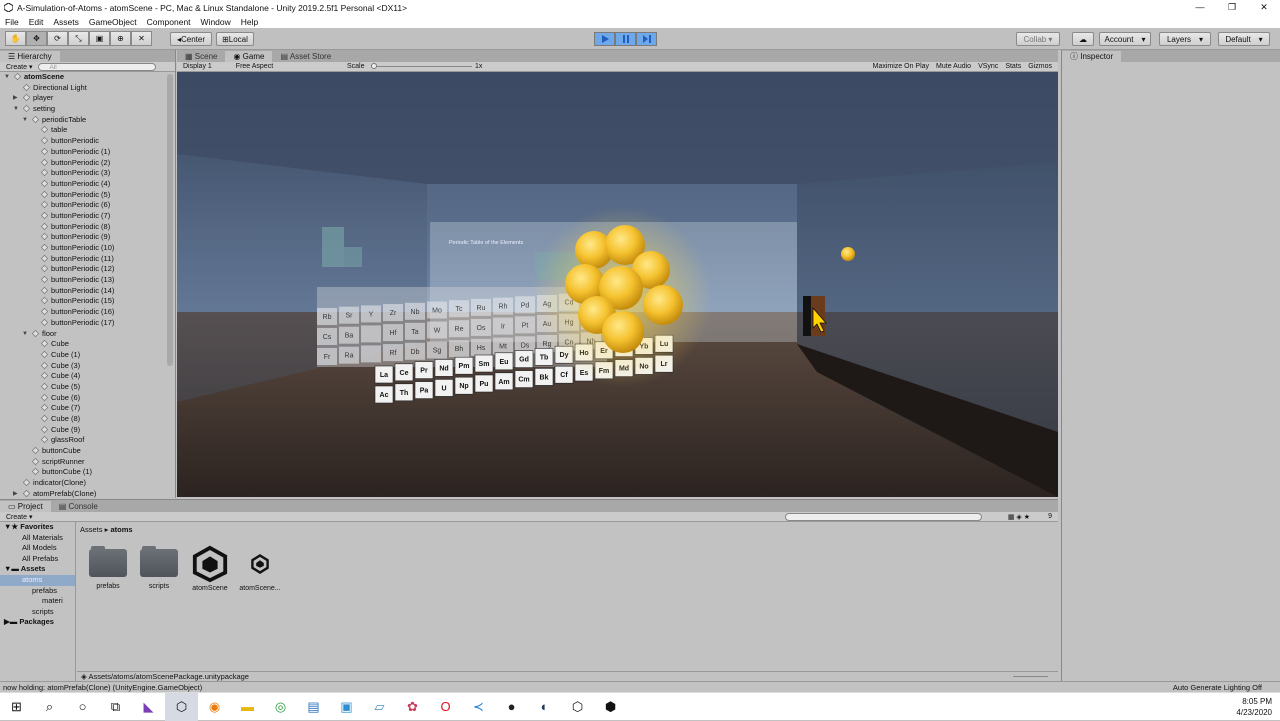 This screenshot has height=721, width=1280. What do you see at coordinates (87, 163) in the screenshot?
I see `hierarchy-item: buttonPeriodic (2)` at bounding box center [87, 163].